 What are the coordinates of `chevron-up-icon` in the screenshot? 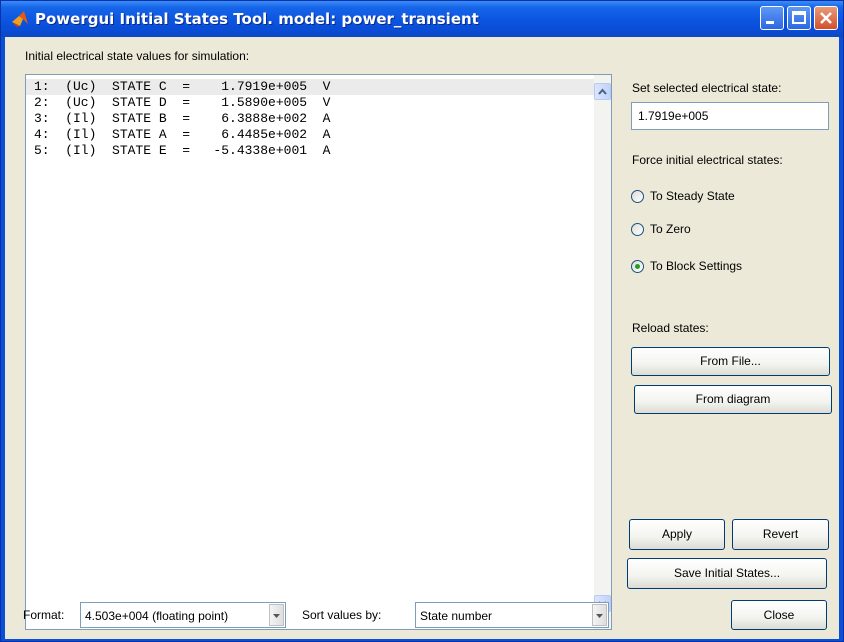 It's located at (602, 91).